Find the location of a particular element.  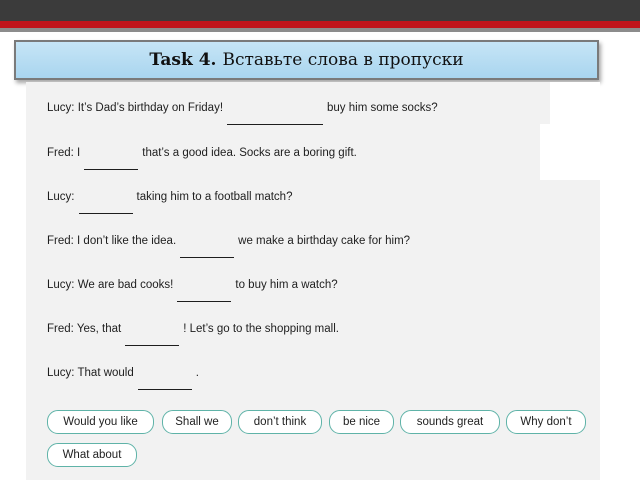

task-title-banner: Task 4. Вставьте слова в пропуски is located at coordinates (306, 60).